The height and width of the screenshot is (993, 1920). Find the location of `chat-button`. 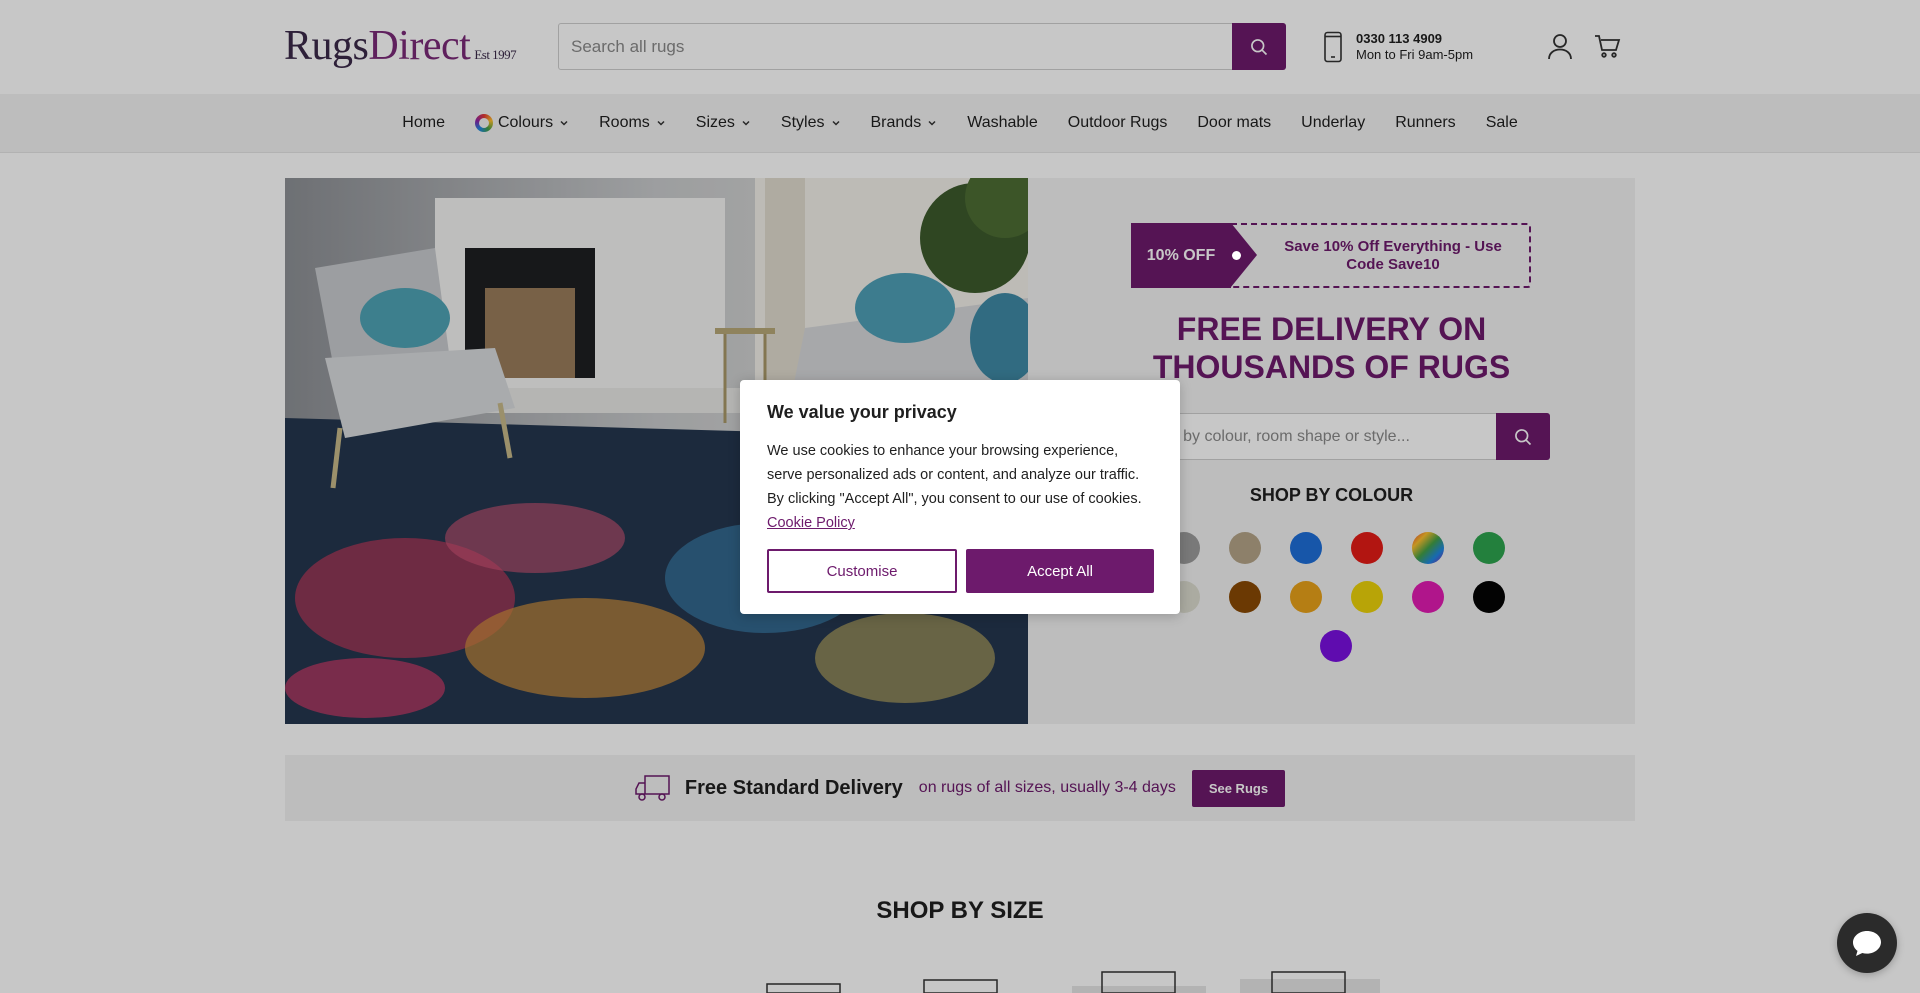

chat-button is located at coordinates (1867, 943).